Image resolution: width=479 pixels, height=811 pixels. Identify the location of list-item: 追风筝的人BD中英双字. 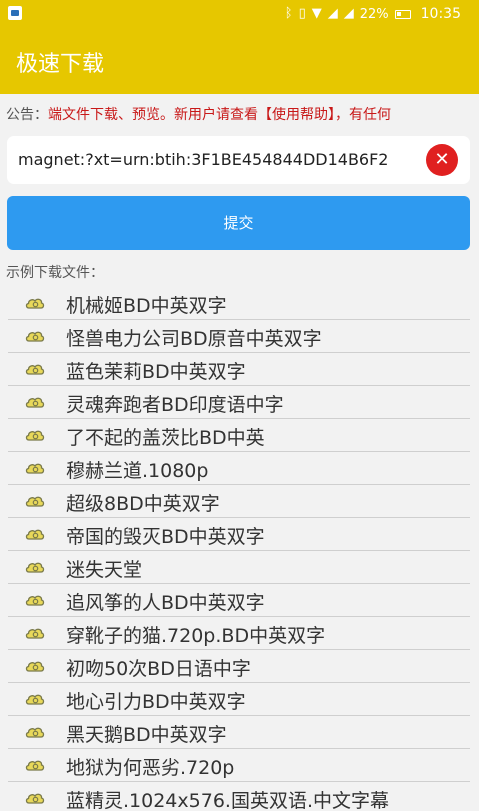
(239, 600).